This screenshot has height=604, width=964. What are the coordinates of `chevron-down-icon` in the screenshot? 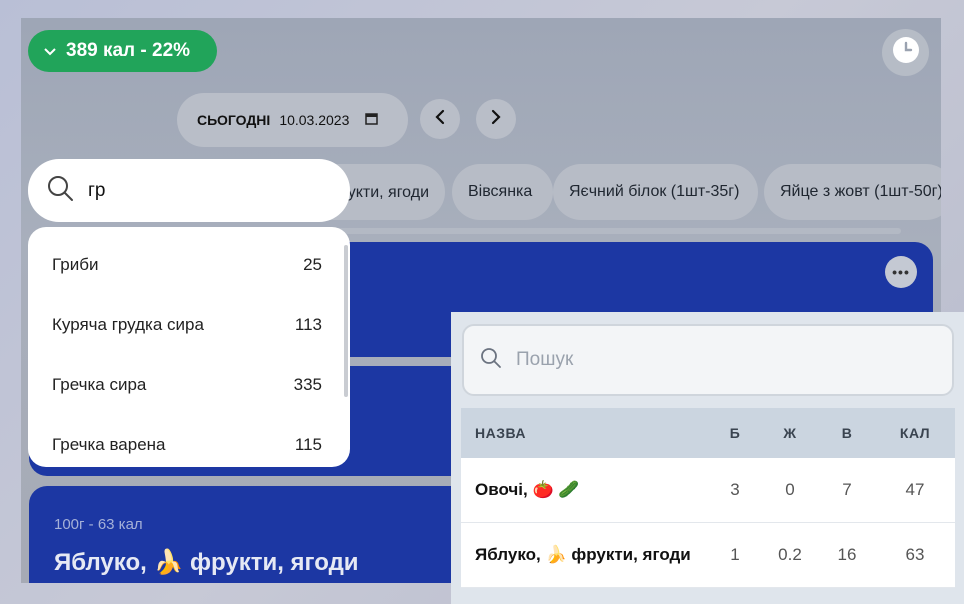 It's located at (50, 51).